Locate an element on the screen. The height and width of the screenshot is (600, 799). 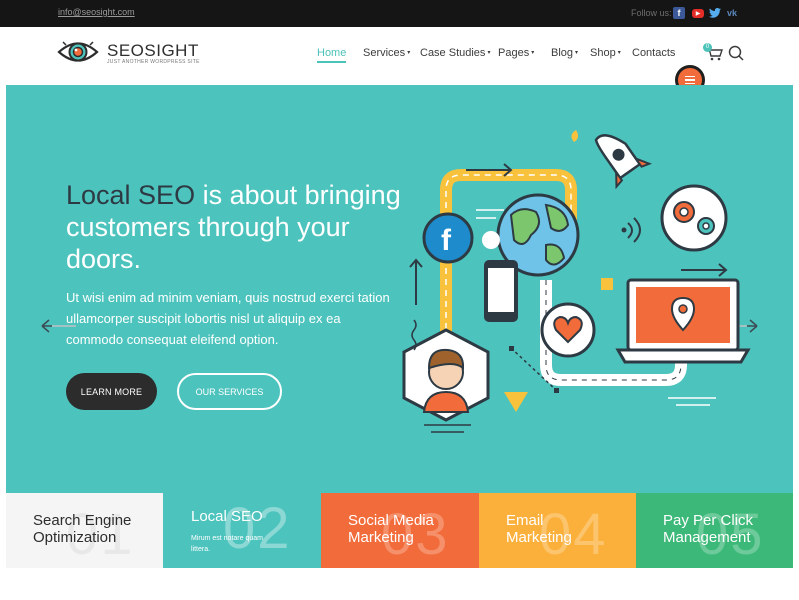
service-tile-search-engine-optimization: 01 Search Engine Optimization is located at coordinates (84, 530).